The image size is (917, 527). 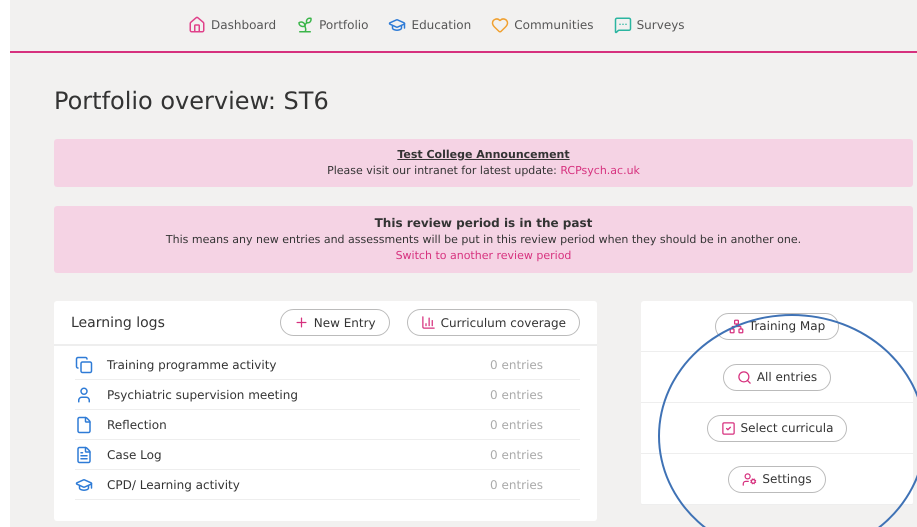 I want to click on intranet-link: RCPsych.ac.uk, so click(x=600, y=170).